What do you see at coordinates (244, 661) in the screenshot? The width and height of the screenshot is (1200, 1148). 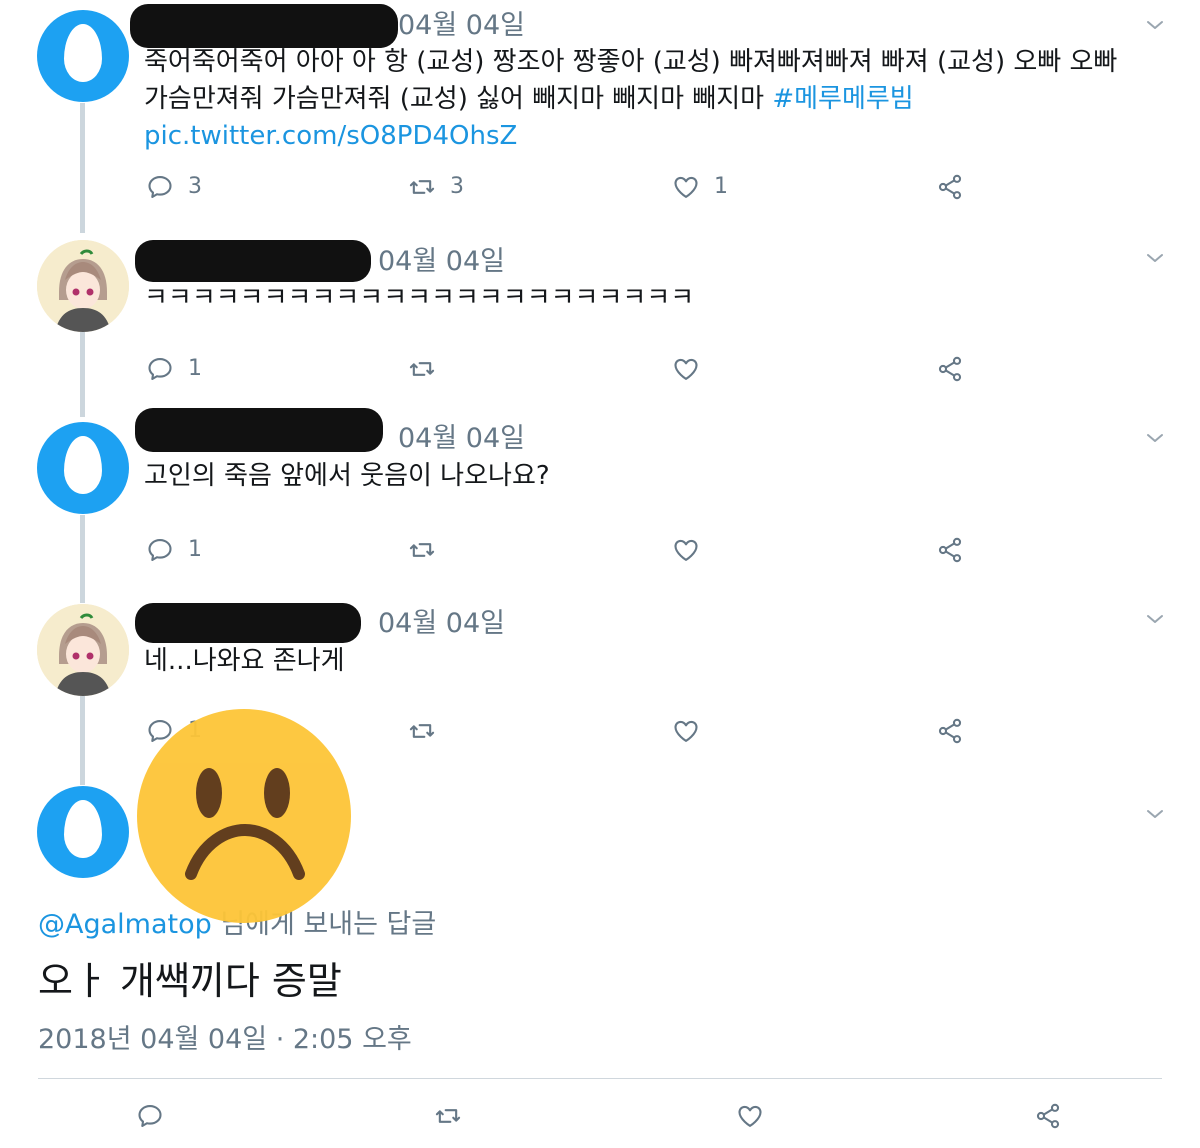 I see `tweet-text: 네...나와요 존나게` at bounding box center [244, 661].